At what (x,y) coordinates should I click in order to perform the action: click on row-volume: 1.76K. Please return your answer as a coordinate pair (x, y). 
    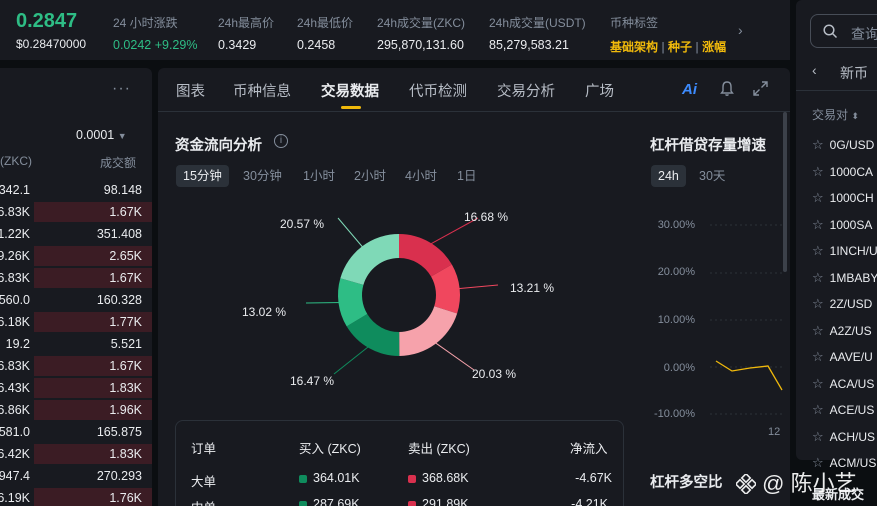
    Looking at the image, I should click on (125, 498).